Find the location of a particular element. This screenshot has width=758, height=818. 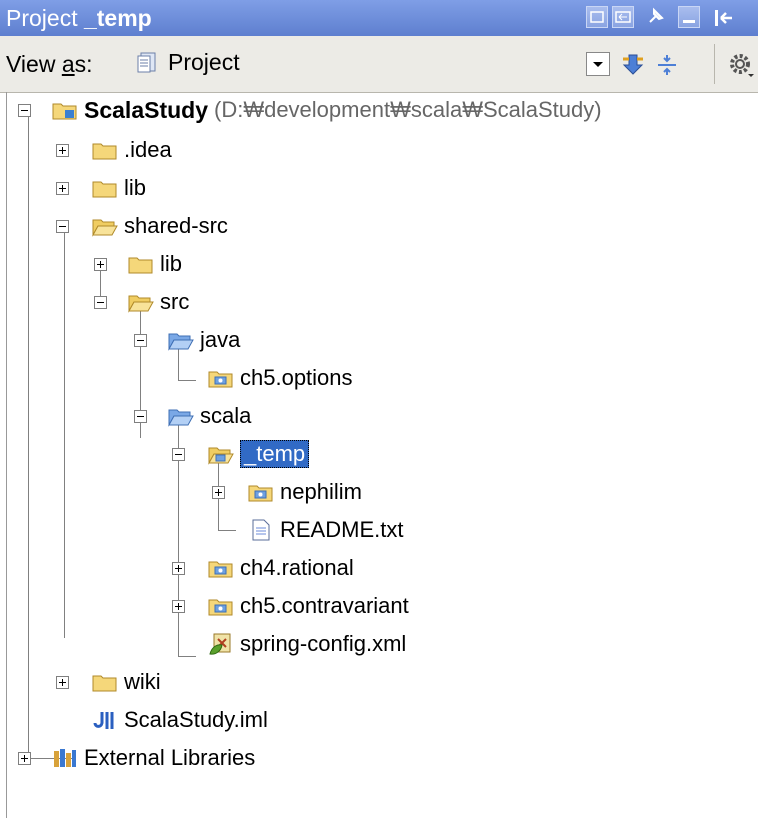

pin-icon is located at coordinates (655, 17).